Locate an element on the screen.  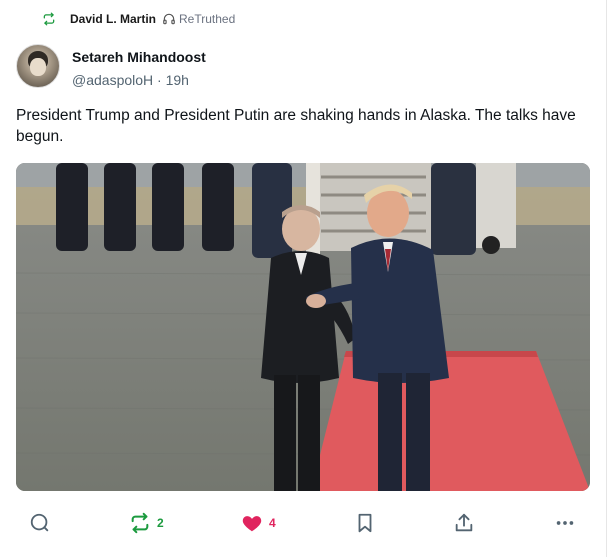
reply-icon is located at coordinates (40, 523).